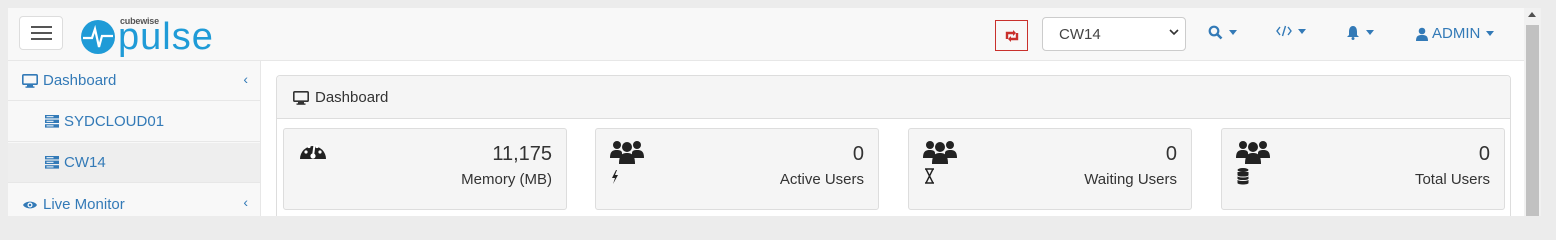 The width and height of the screenshot is (1556, 240). I want to click on memory-card: 11,175 Memory (MB), so click(425, 169).